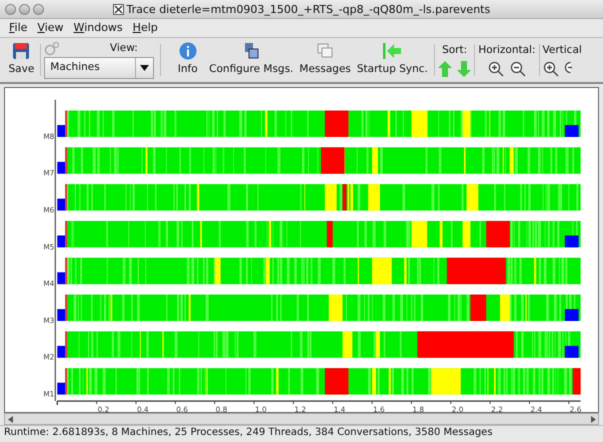 Image resolution: width=603 pixels, height=442 pixels. I want to click on info-button: Info, so click(187, 60).